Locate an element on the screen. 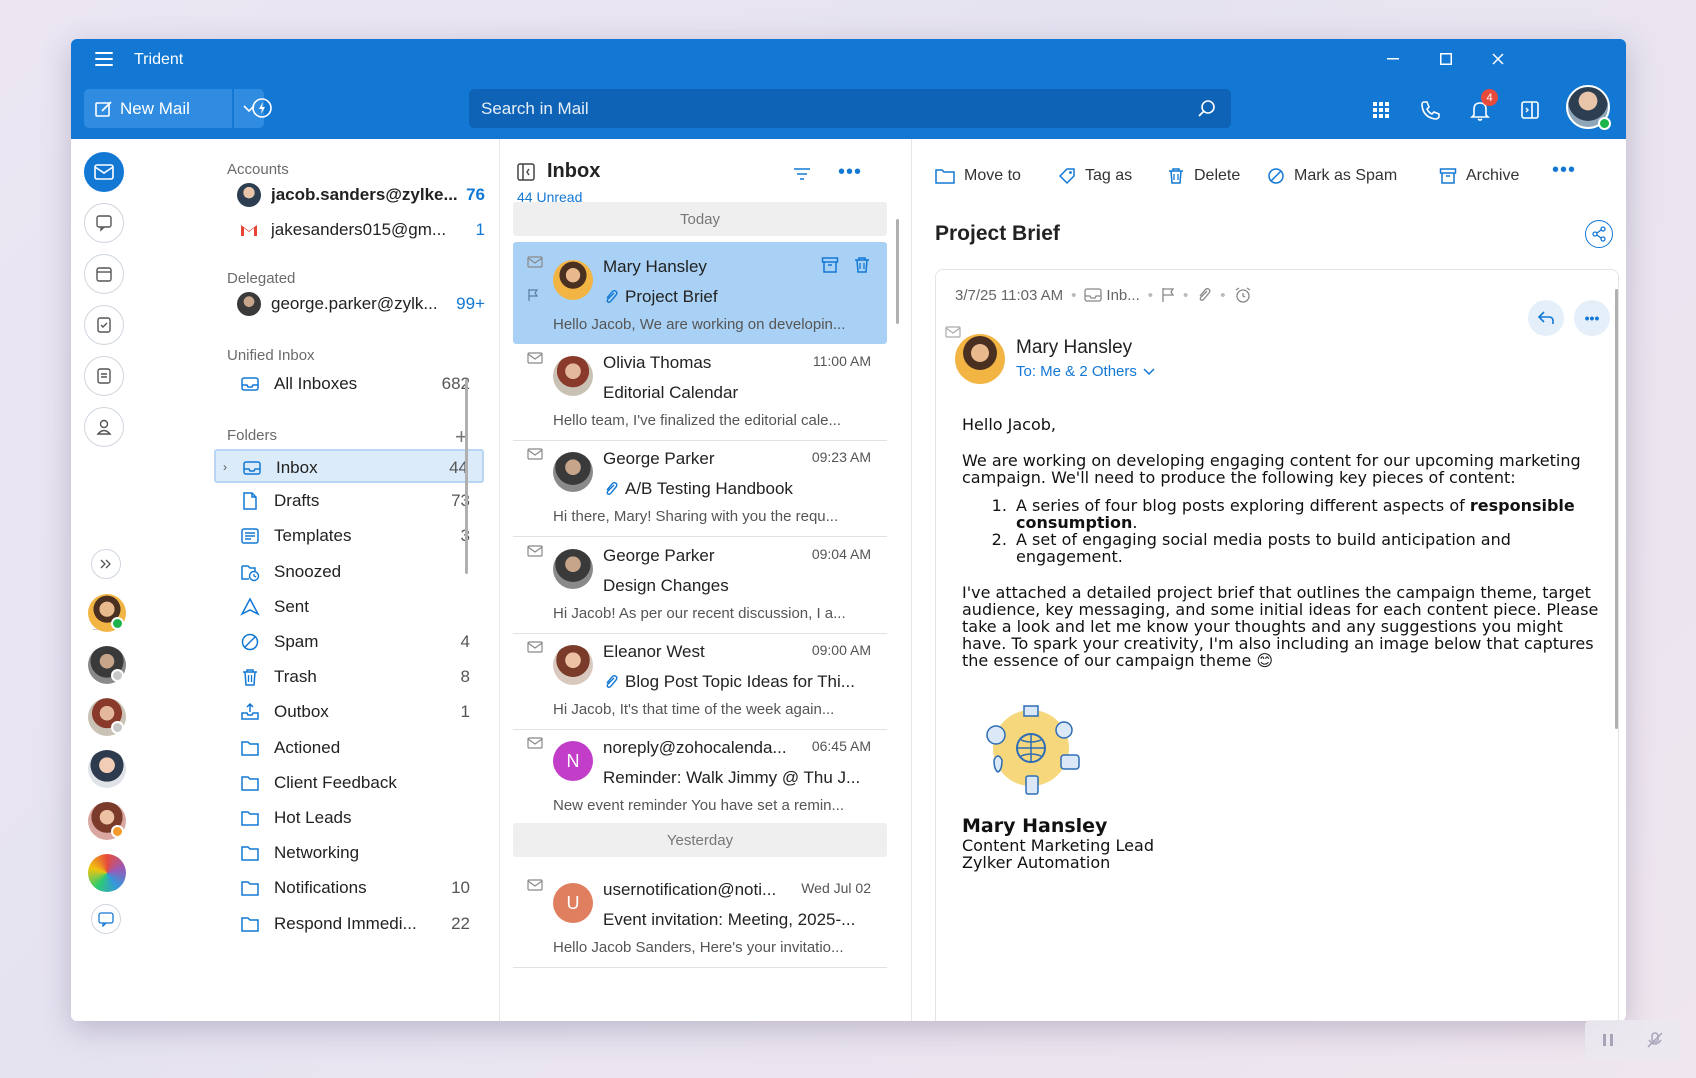 The height and width of the screenshot is (1078, 1696). message-sender: Mary Hansley is located at coordinates (655, 266).